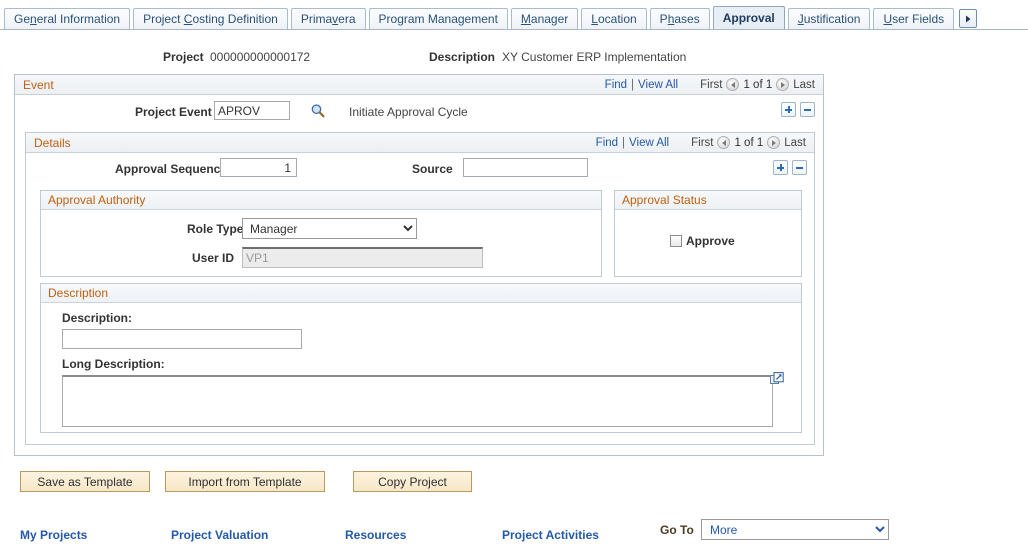  What do you see at coordinates (329, 228) in the screenshot?
I see `role-type-select: Manager` at bounding box center [329, 228].